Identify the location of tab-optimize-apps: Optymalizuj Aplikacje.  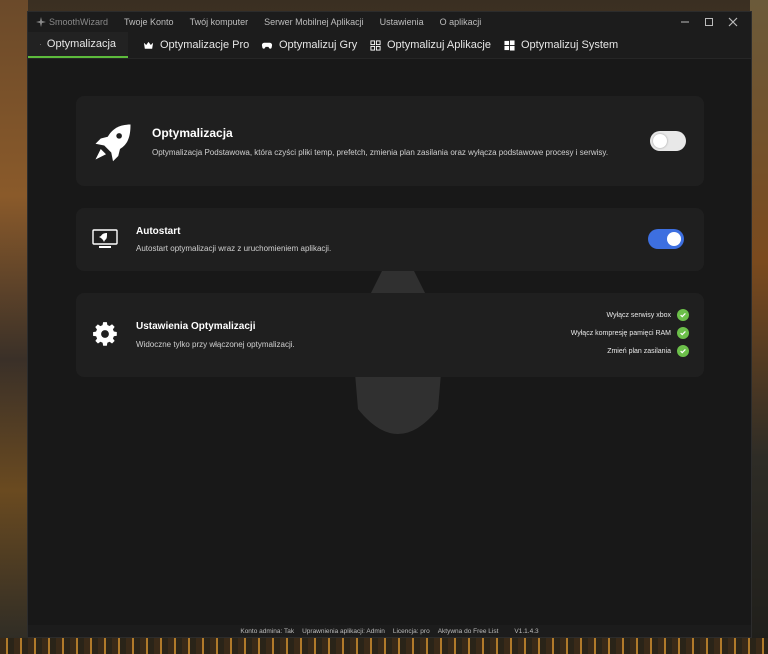
(430, 45).